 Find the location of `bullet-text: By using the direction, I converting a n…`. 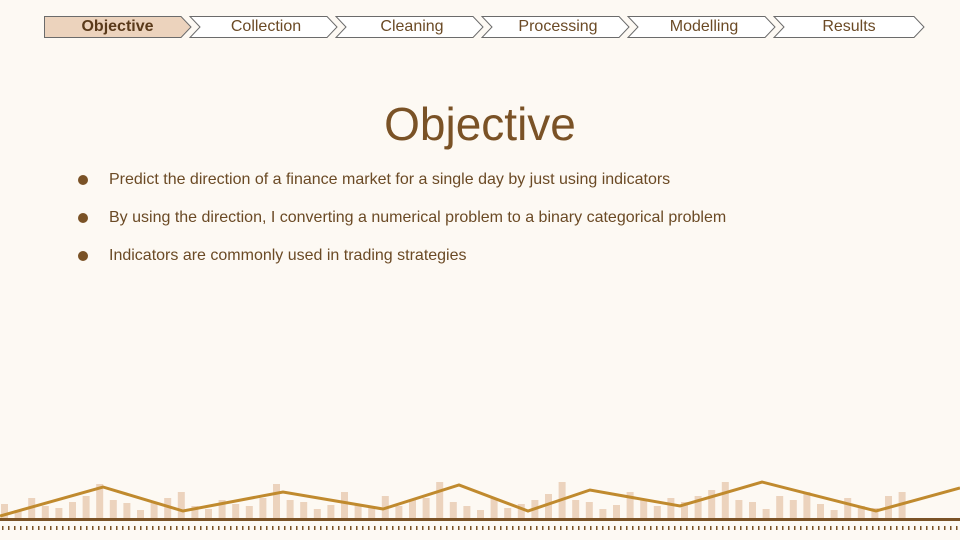

bullet-text: By using the direction, I converting a n… is located at coordinates (418, 217).